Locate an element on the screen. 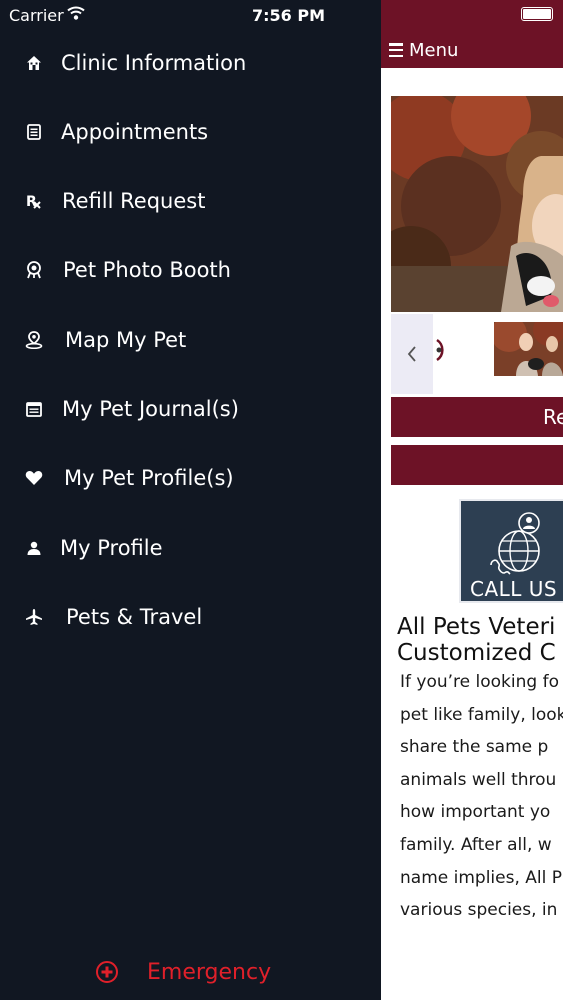  emergency-label: Emergency is located at coordinates (209, 972).